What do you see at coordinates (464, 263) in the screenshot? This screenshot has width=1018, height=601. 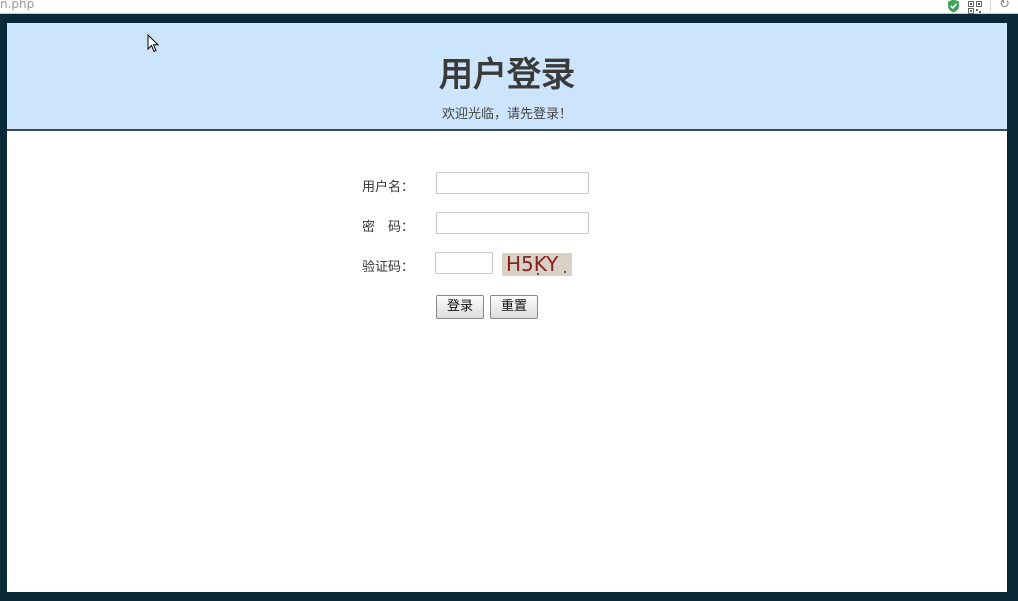 I see `captcha-input` at bounding box center [464, 263].